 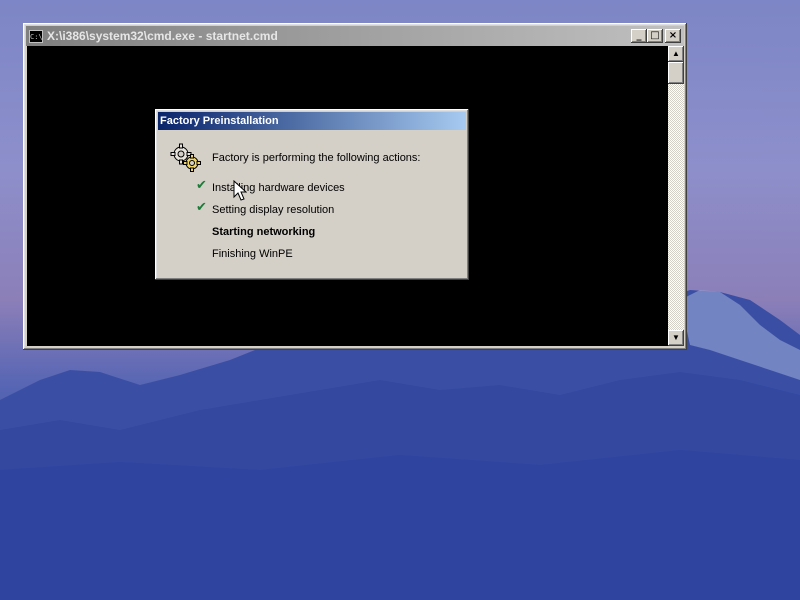 I want to click on close-button: ×, so click(x=673, y=36).